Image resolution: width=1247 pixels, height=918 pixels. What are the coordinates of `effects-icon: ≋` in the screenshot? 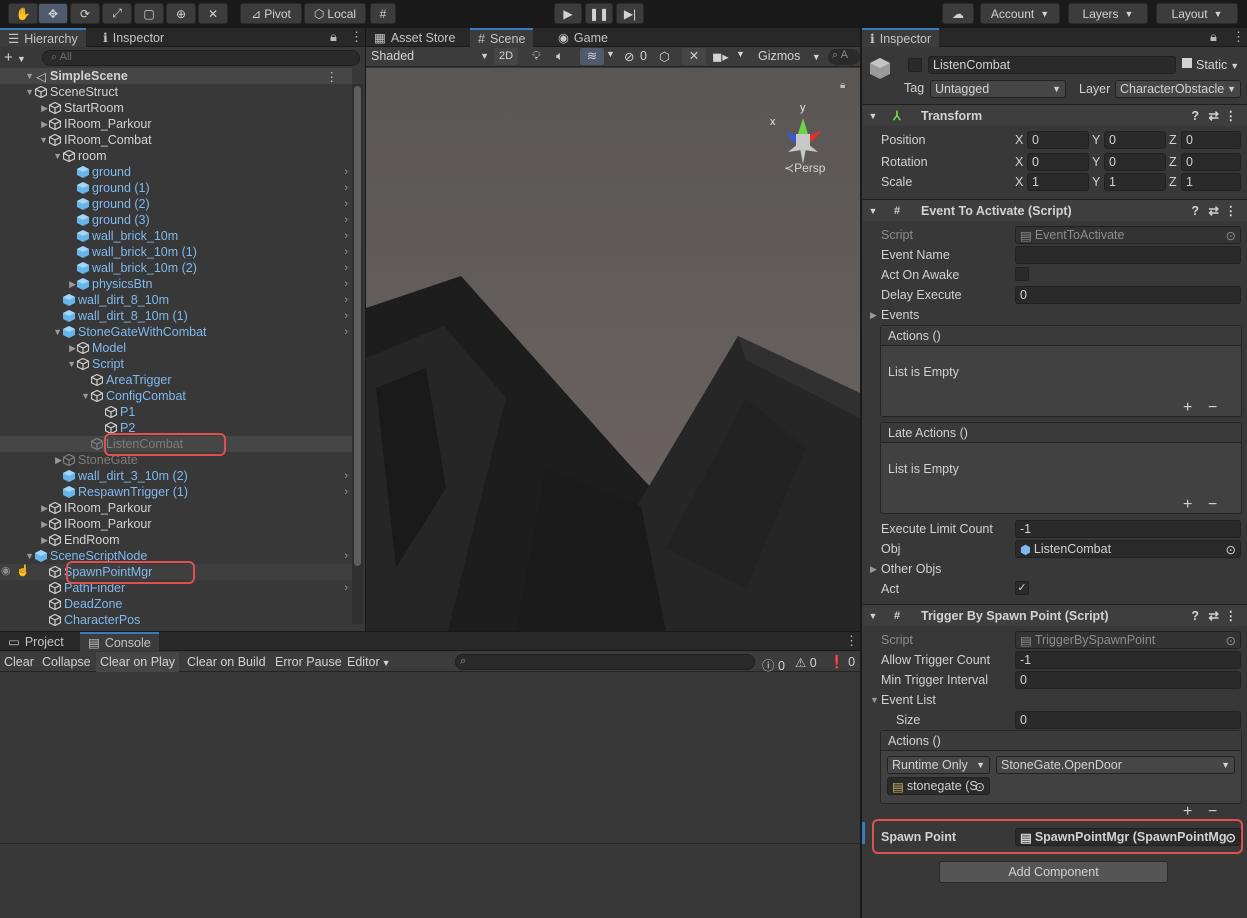 It's located at (592, 56).